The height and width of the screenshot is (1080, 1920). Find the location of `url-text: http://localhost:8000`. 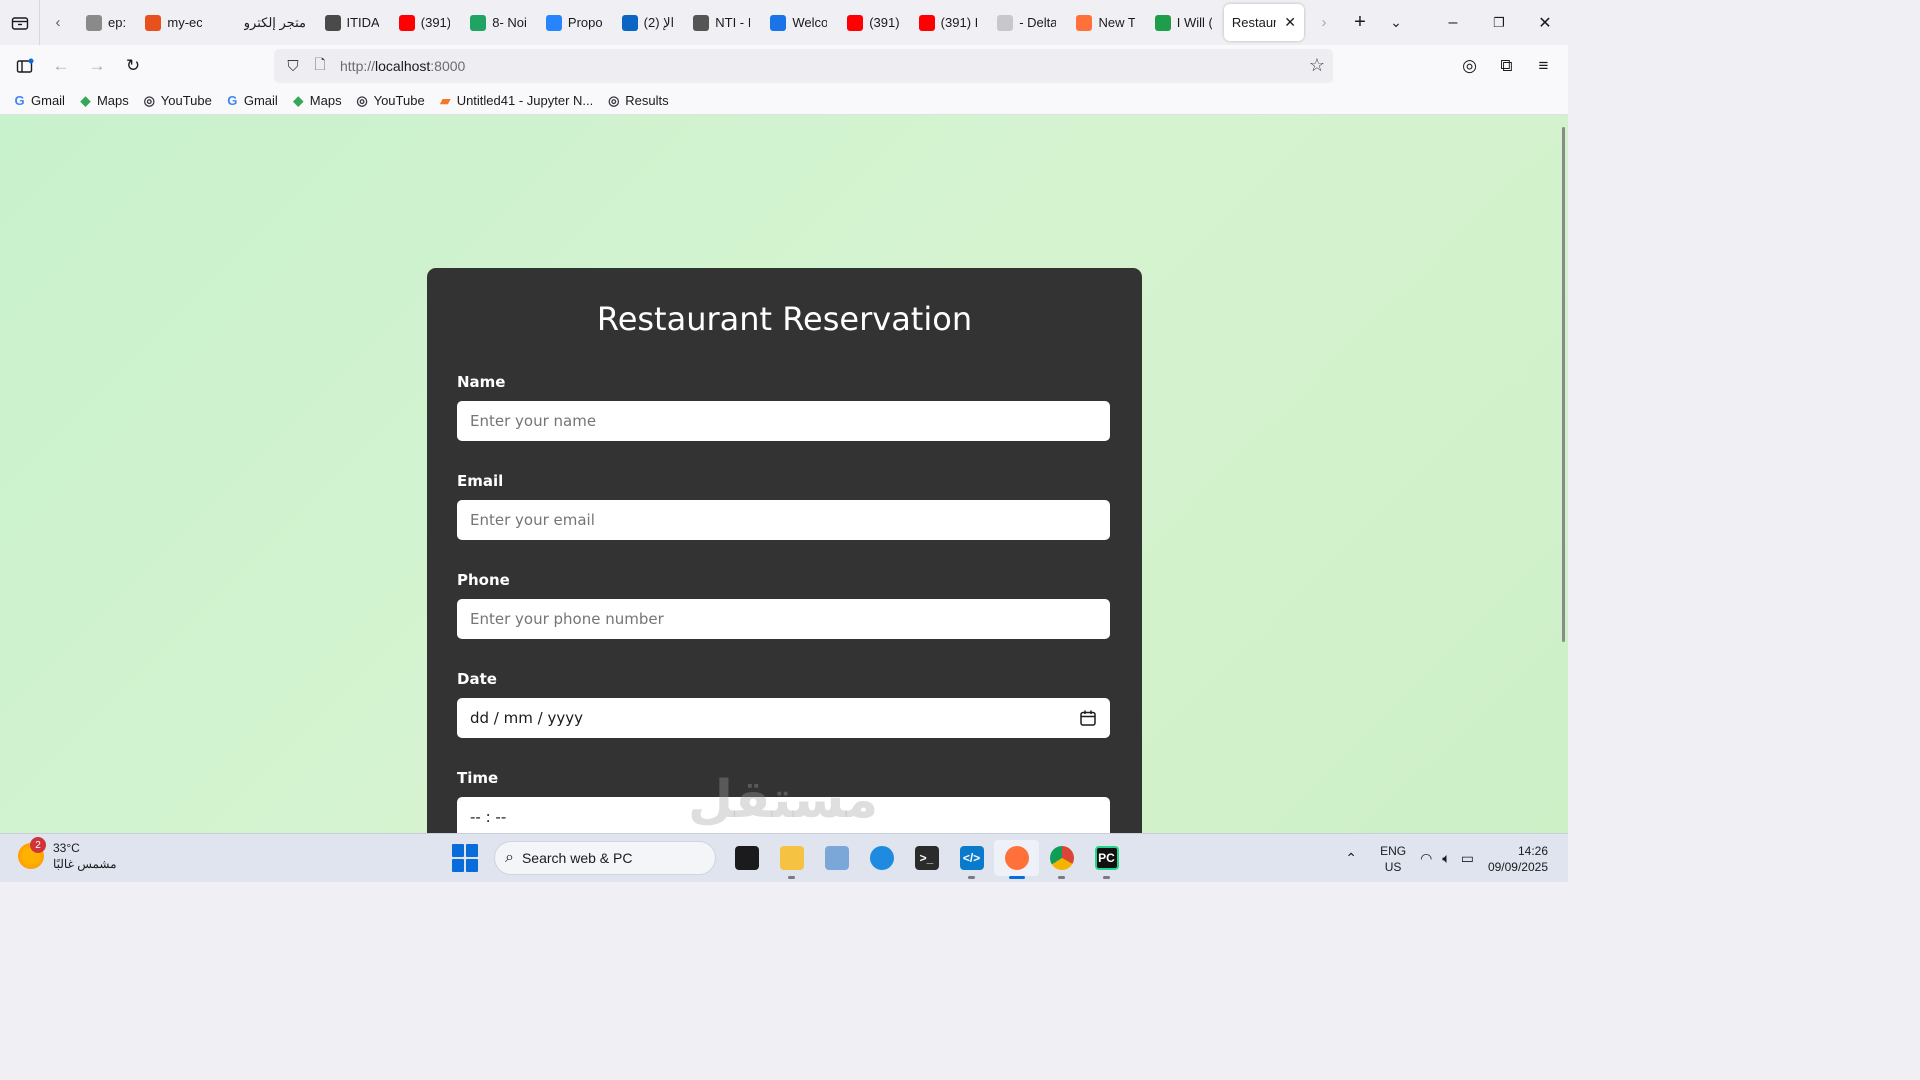

url-text: http://localhost:8000 is located at coordinates (402, 66).